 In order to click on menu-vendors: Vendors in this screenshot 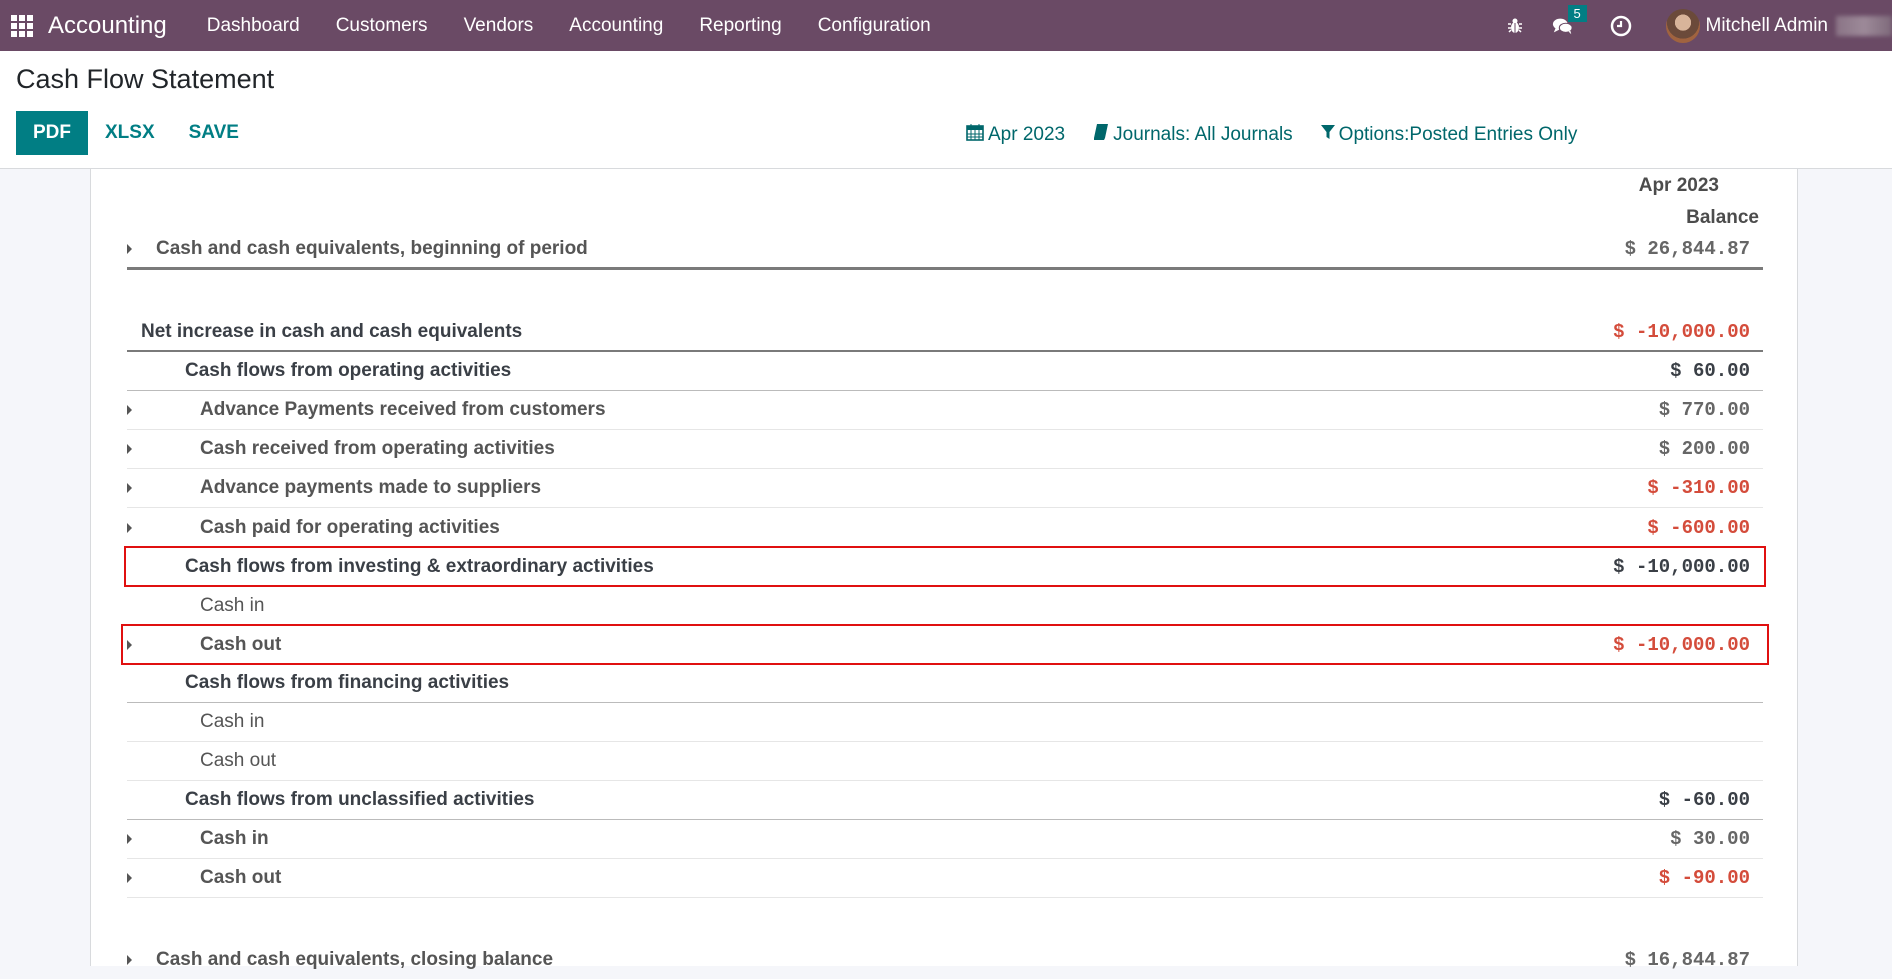, I will do `click(499, 26)`.